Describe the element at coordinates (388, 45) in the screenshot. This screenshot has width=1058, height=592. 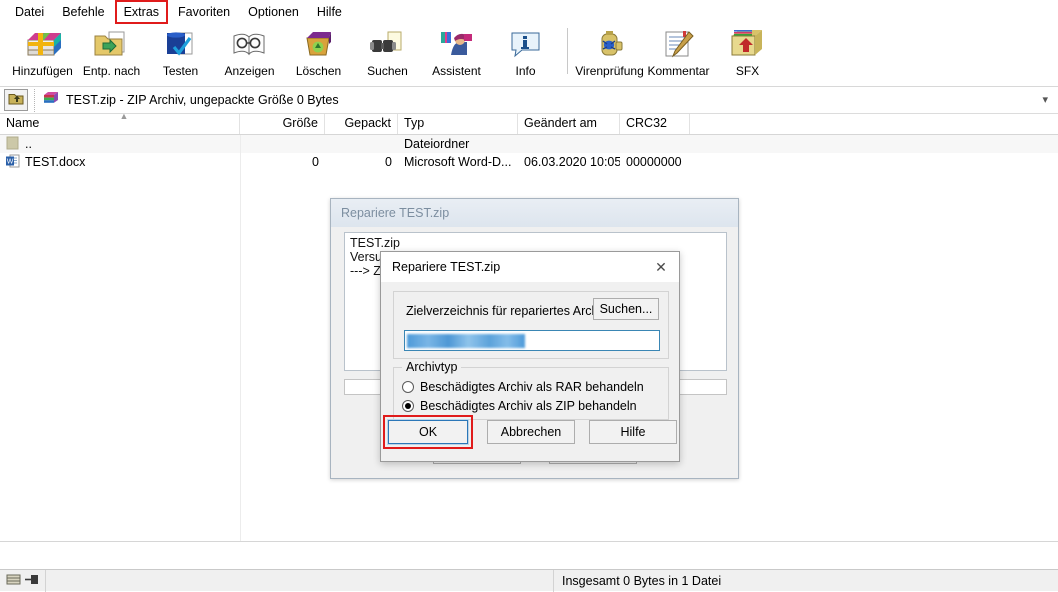
I see `find-icon` at that location.